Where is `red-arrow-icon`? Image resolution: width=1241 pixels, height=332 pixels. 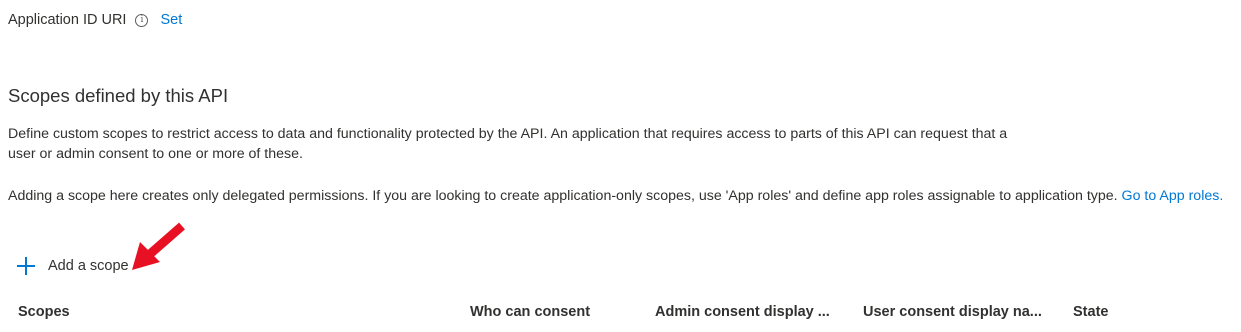 red-arrow-icon is located at coordinates (158, 246).